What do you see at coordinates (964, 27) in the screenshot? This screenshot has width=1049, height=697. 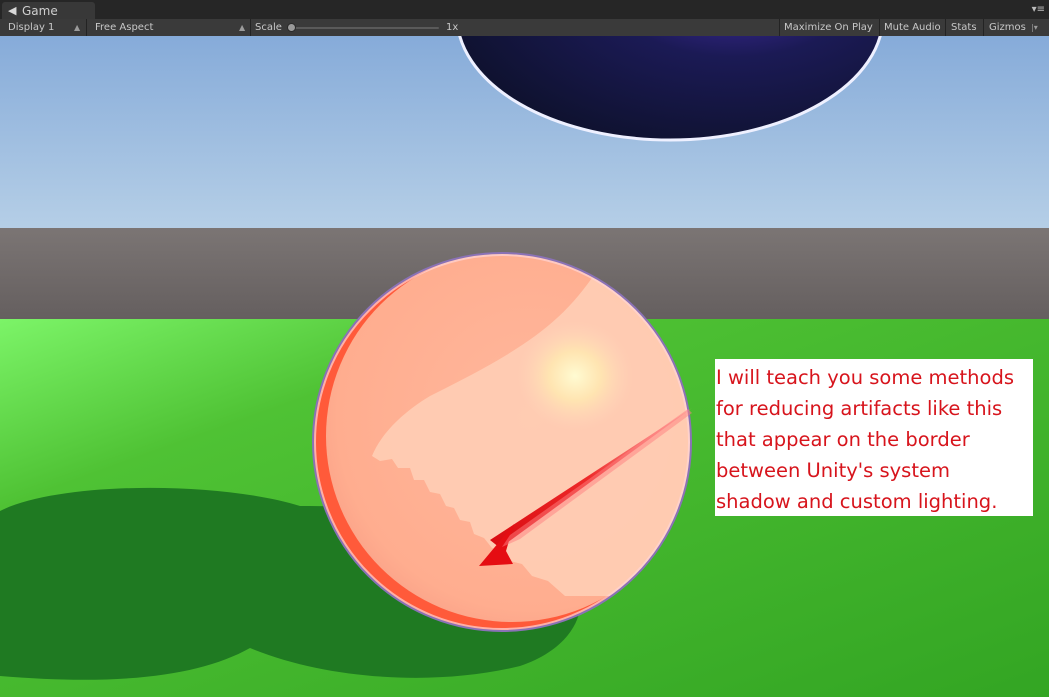 I see `stats-button: Stats` at bounding box center [964, 27].